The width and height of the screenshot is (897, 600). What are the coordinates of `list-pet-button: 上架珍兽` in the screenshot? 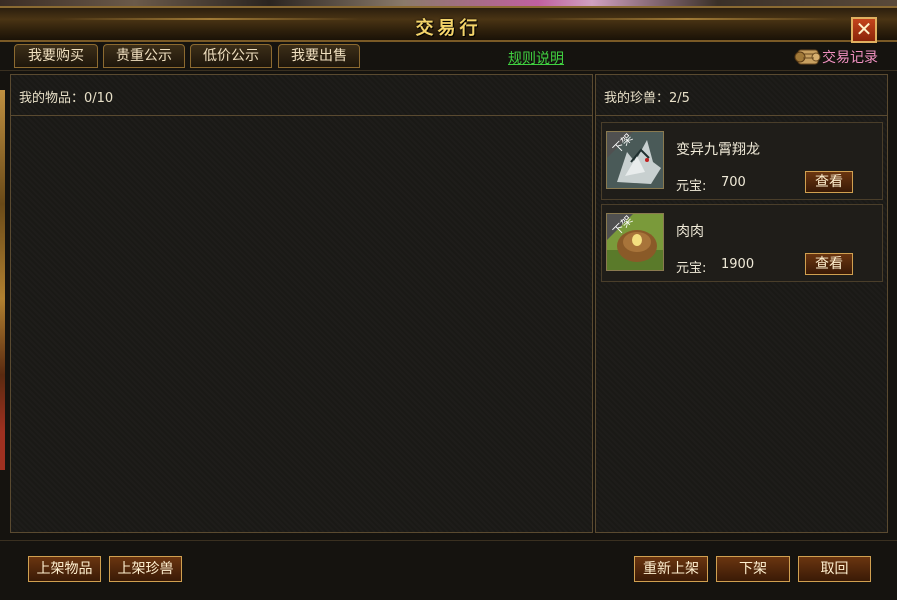 It's located at (145, 569).